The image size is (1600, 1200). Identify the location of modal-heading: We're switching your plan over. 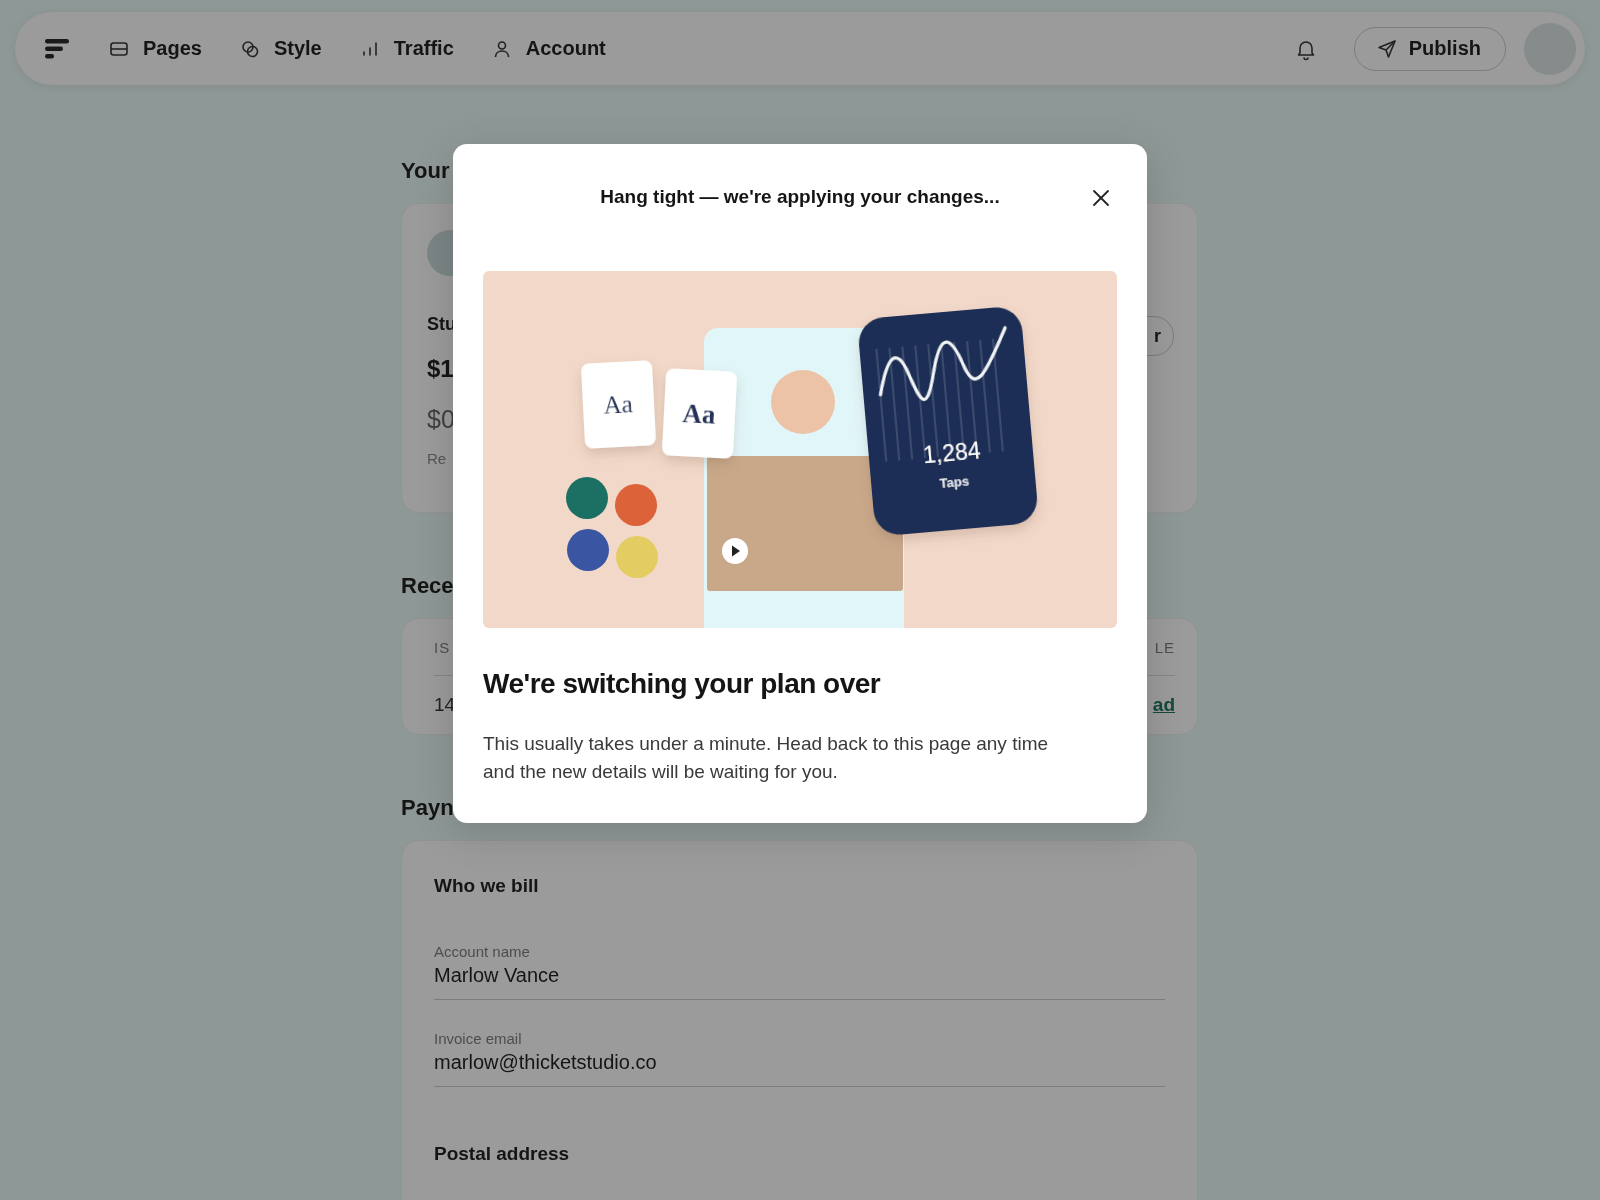
(682, 684).